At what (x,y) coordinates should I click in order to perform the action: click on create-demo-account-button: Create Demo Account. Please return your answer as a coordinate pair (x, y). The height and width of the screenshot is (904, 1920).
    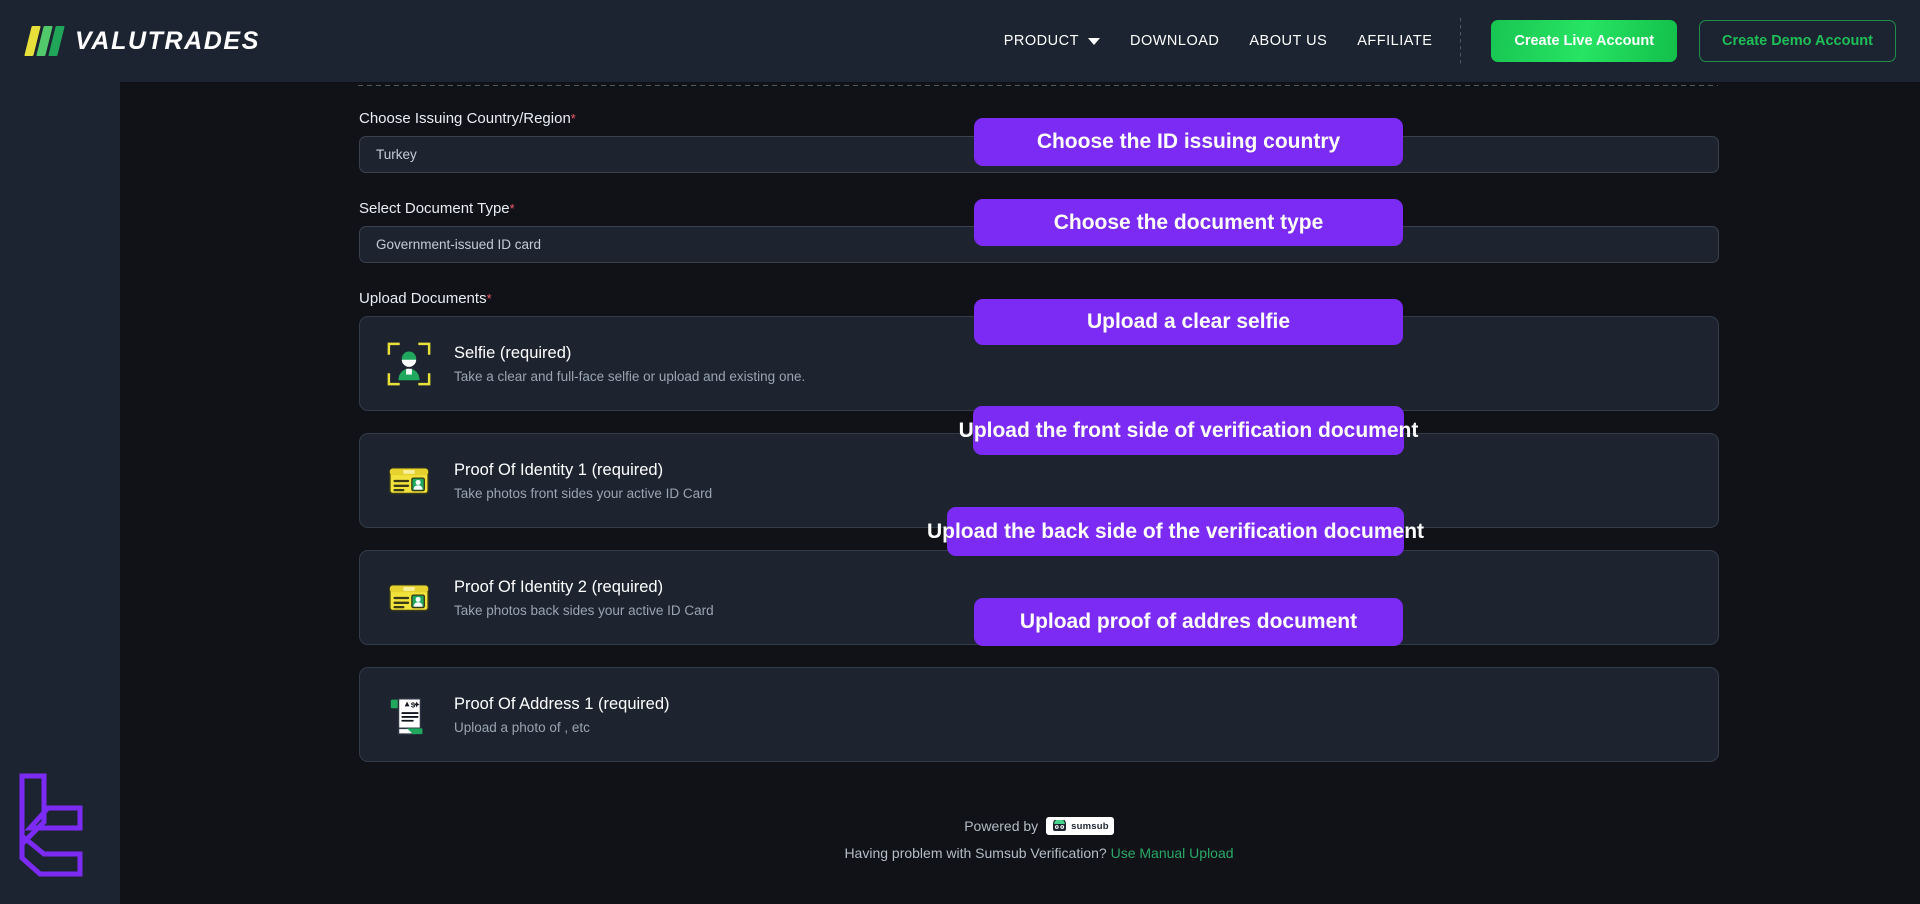
    Looking at the image, I should click on (1797, 41).